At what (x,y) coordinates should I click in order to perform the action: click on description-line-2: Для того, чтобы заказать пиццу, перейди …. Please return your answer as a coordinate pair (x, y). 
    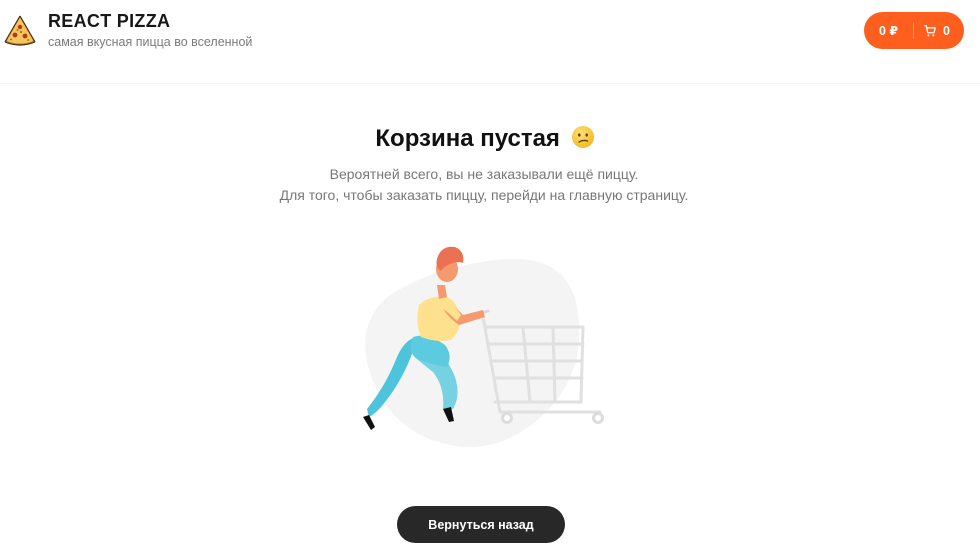
    Looking at the image, I should click on (484, 195).